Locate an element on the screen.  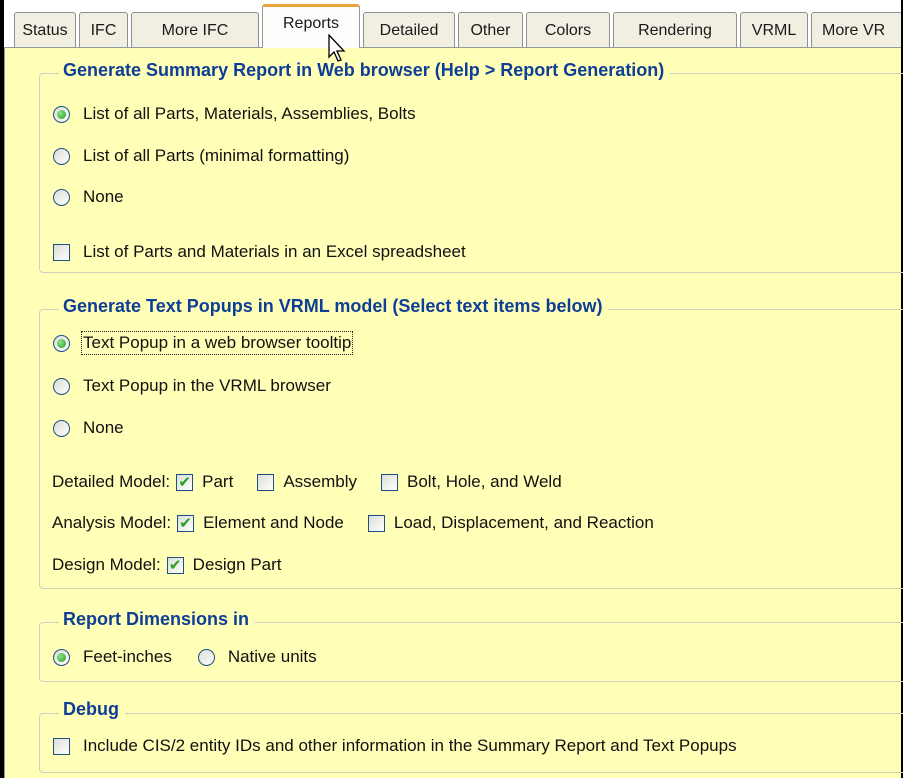
dimensions-native-units-radio is located at coordinates (206, 657).